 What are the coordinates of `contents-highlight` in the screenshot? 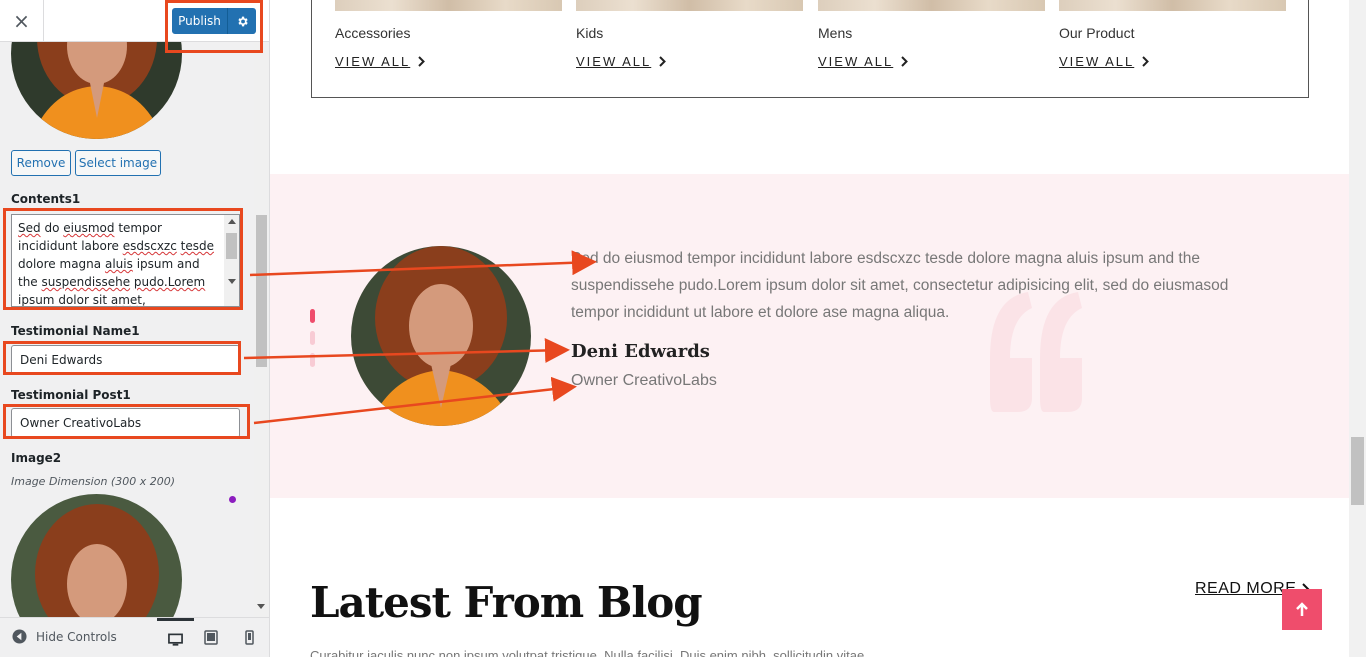 It's located at (123, 259).